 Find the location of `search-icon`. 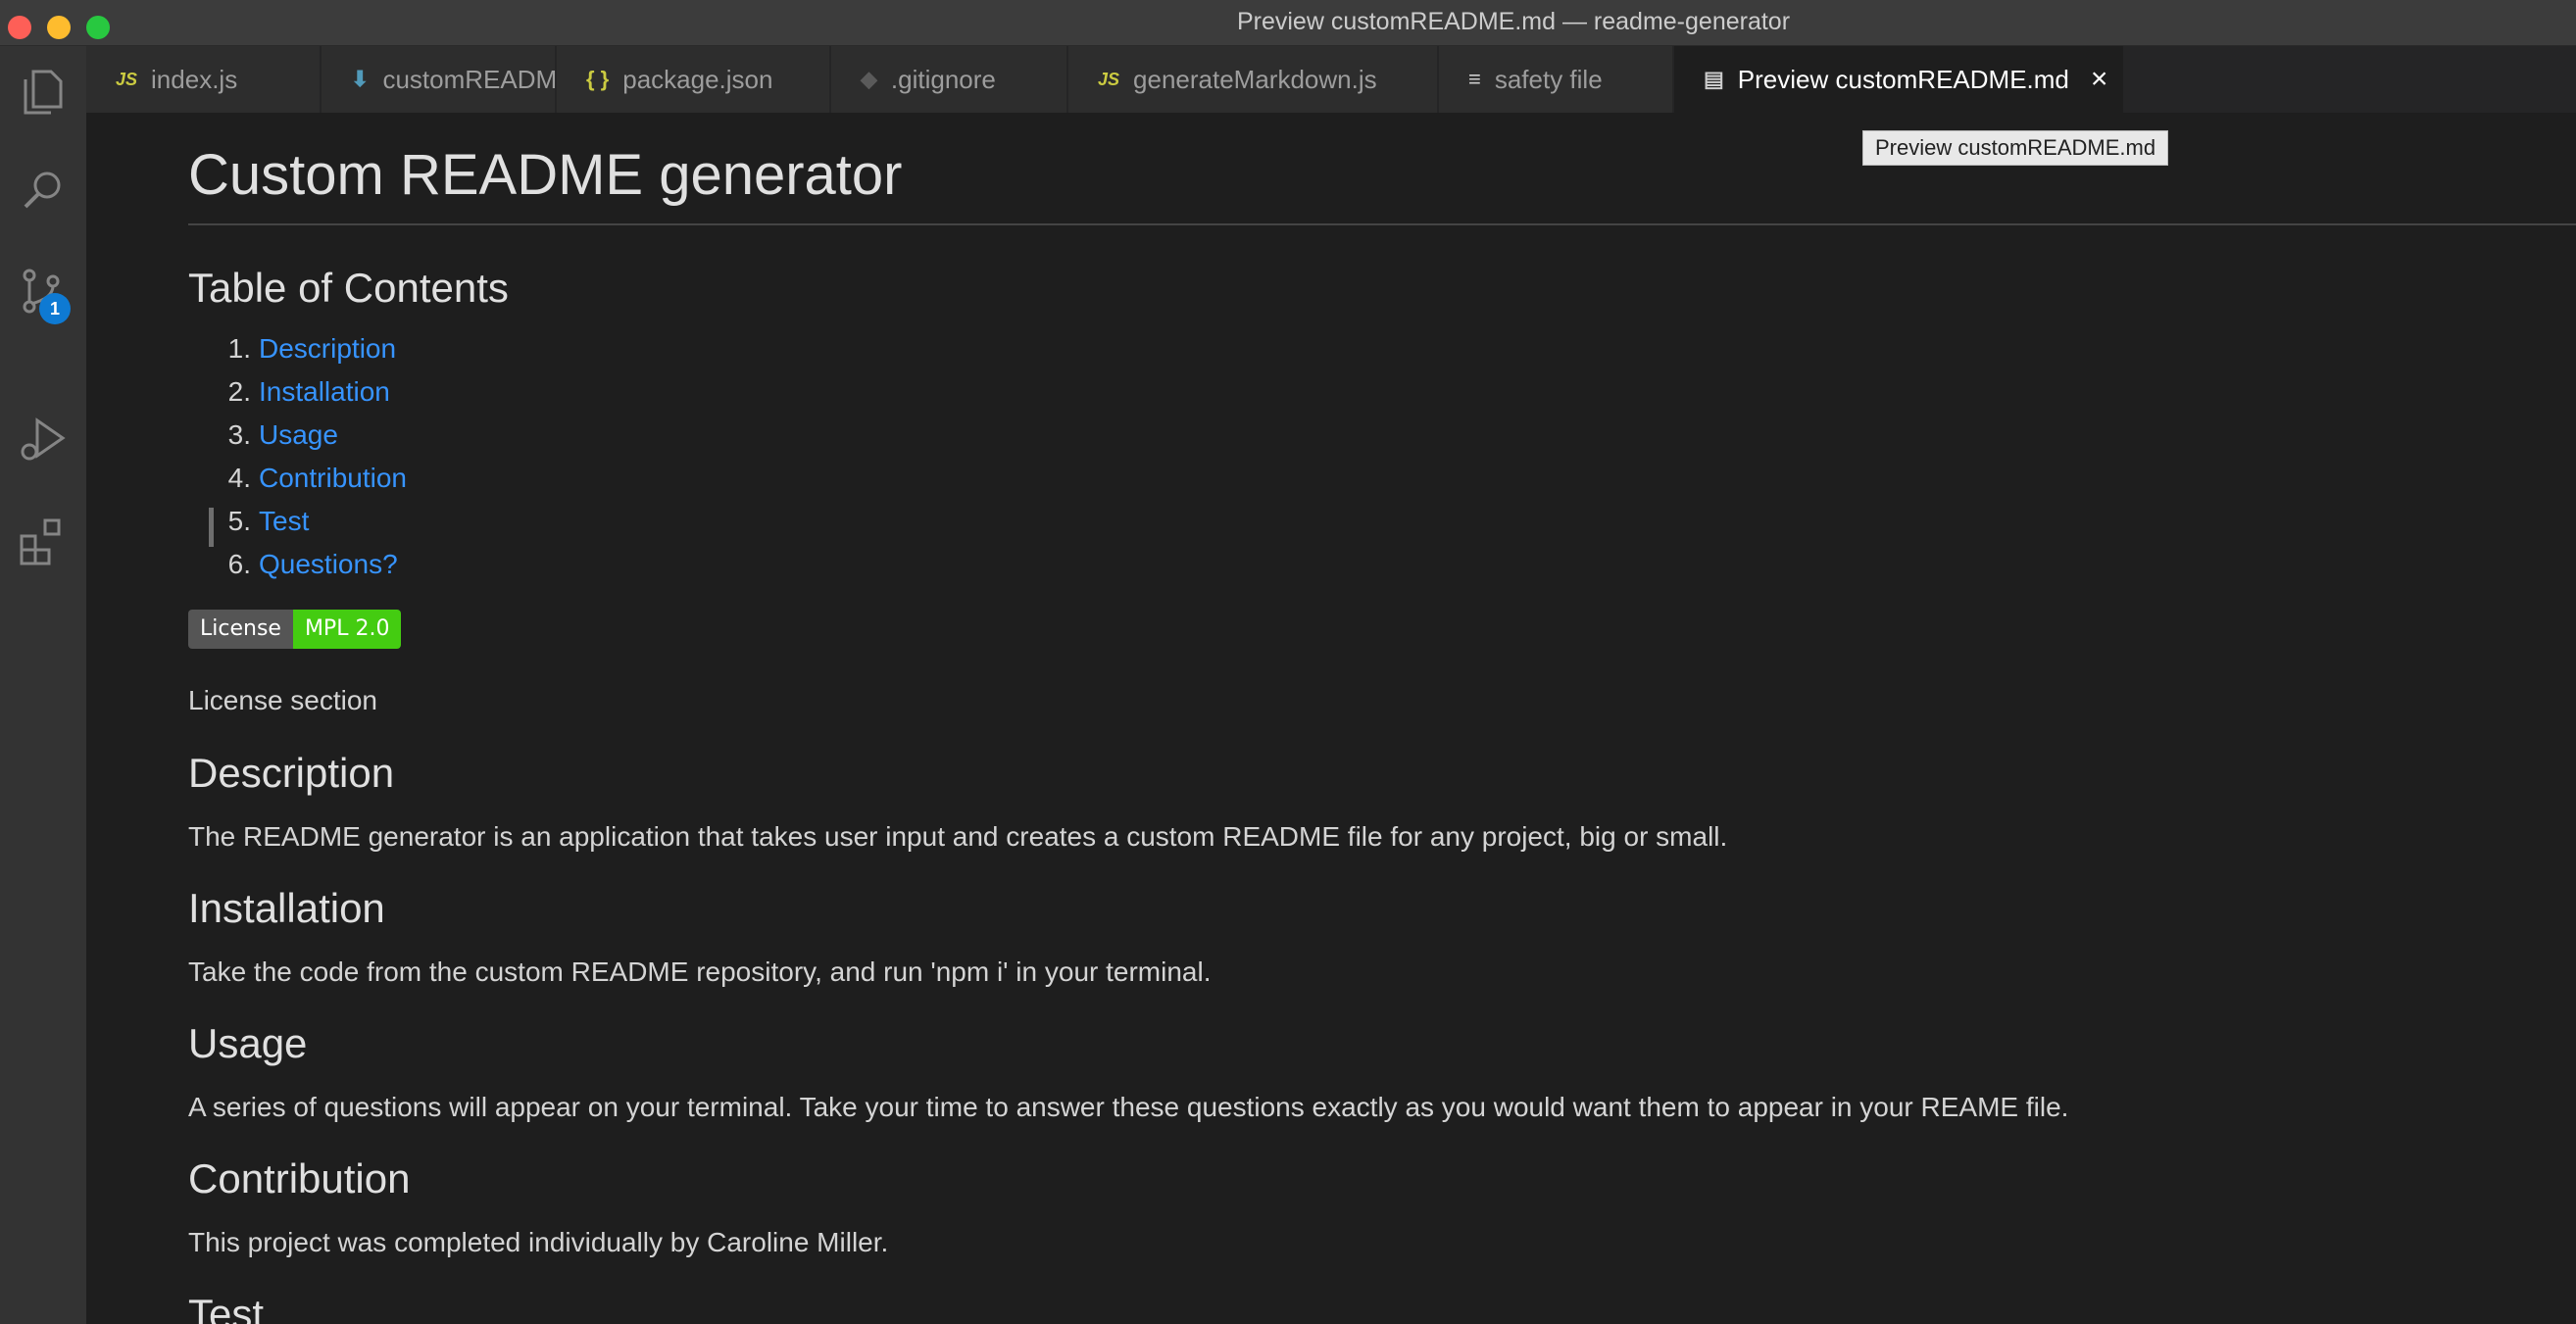

search-icon is located at coordinates (43, 191).